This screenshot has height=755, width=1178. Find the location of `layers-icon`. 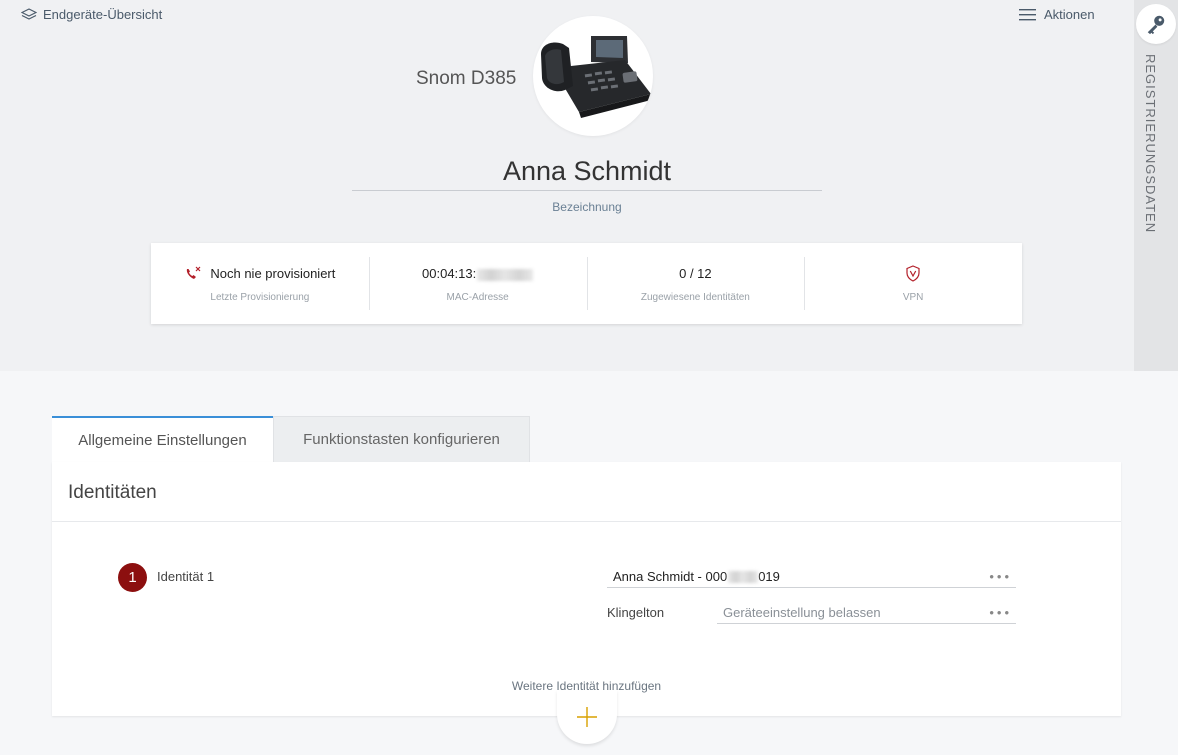

layers-icon is located at coordinates (29, 13).